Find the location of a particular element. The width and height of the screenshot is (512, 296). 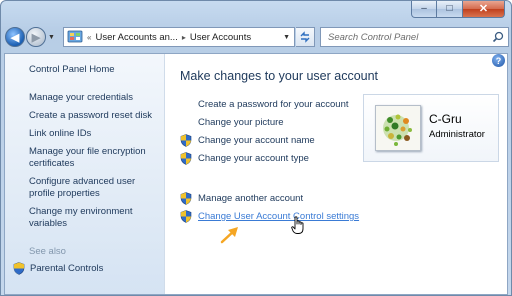

page-title: Make changes to your user account is located at coordinates (279, 76).